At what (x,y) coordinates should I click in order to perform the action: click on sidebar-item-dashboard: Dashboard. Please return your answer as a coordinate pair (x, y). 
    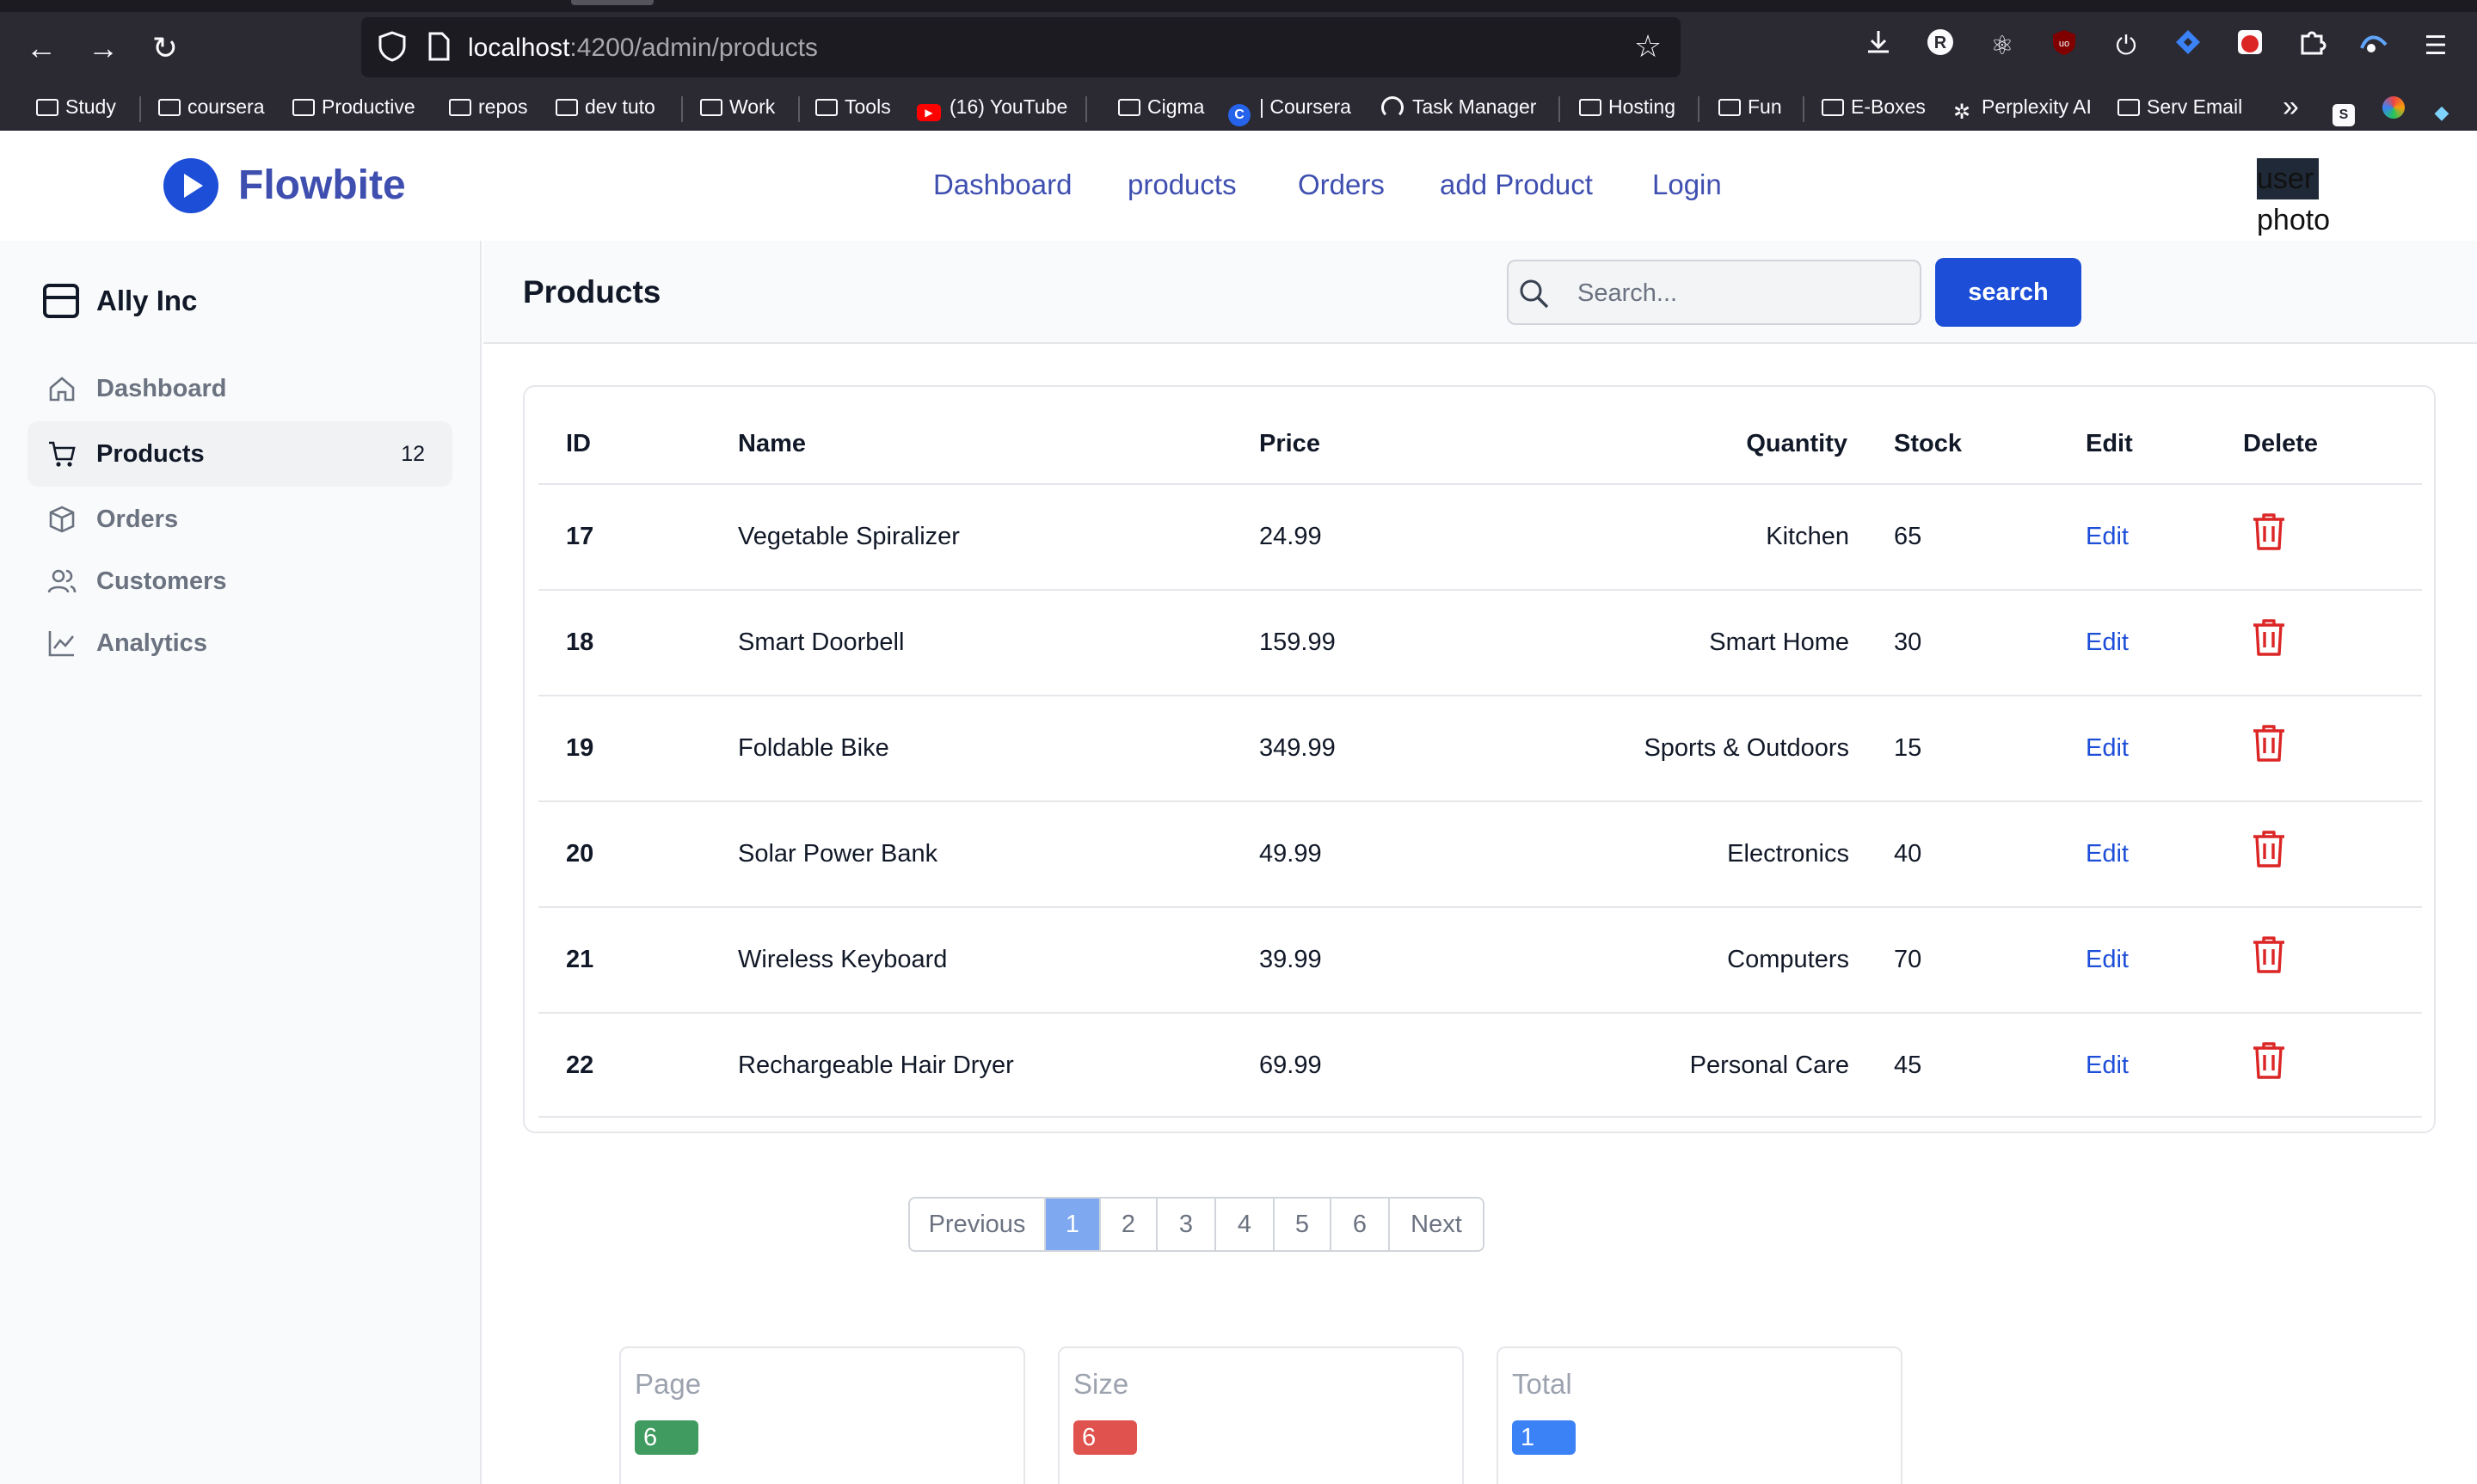
    Looking at the image, I should click on (240, 388).